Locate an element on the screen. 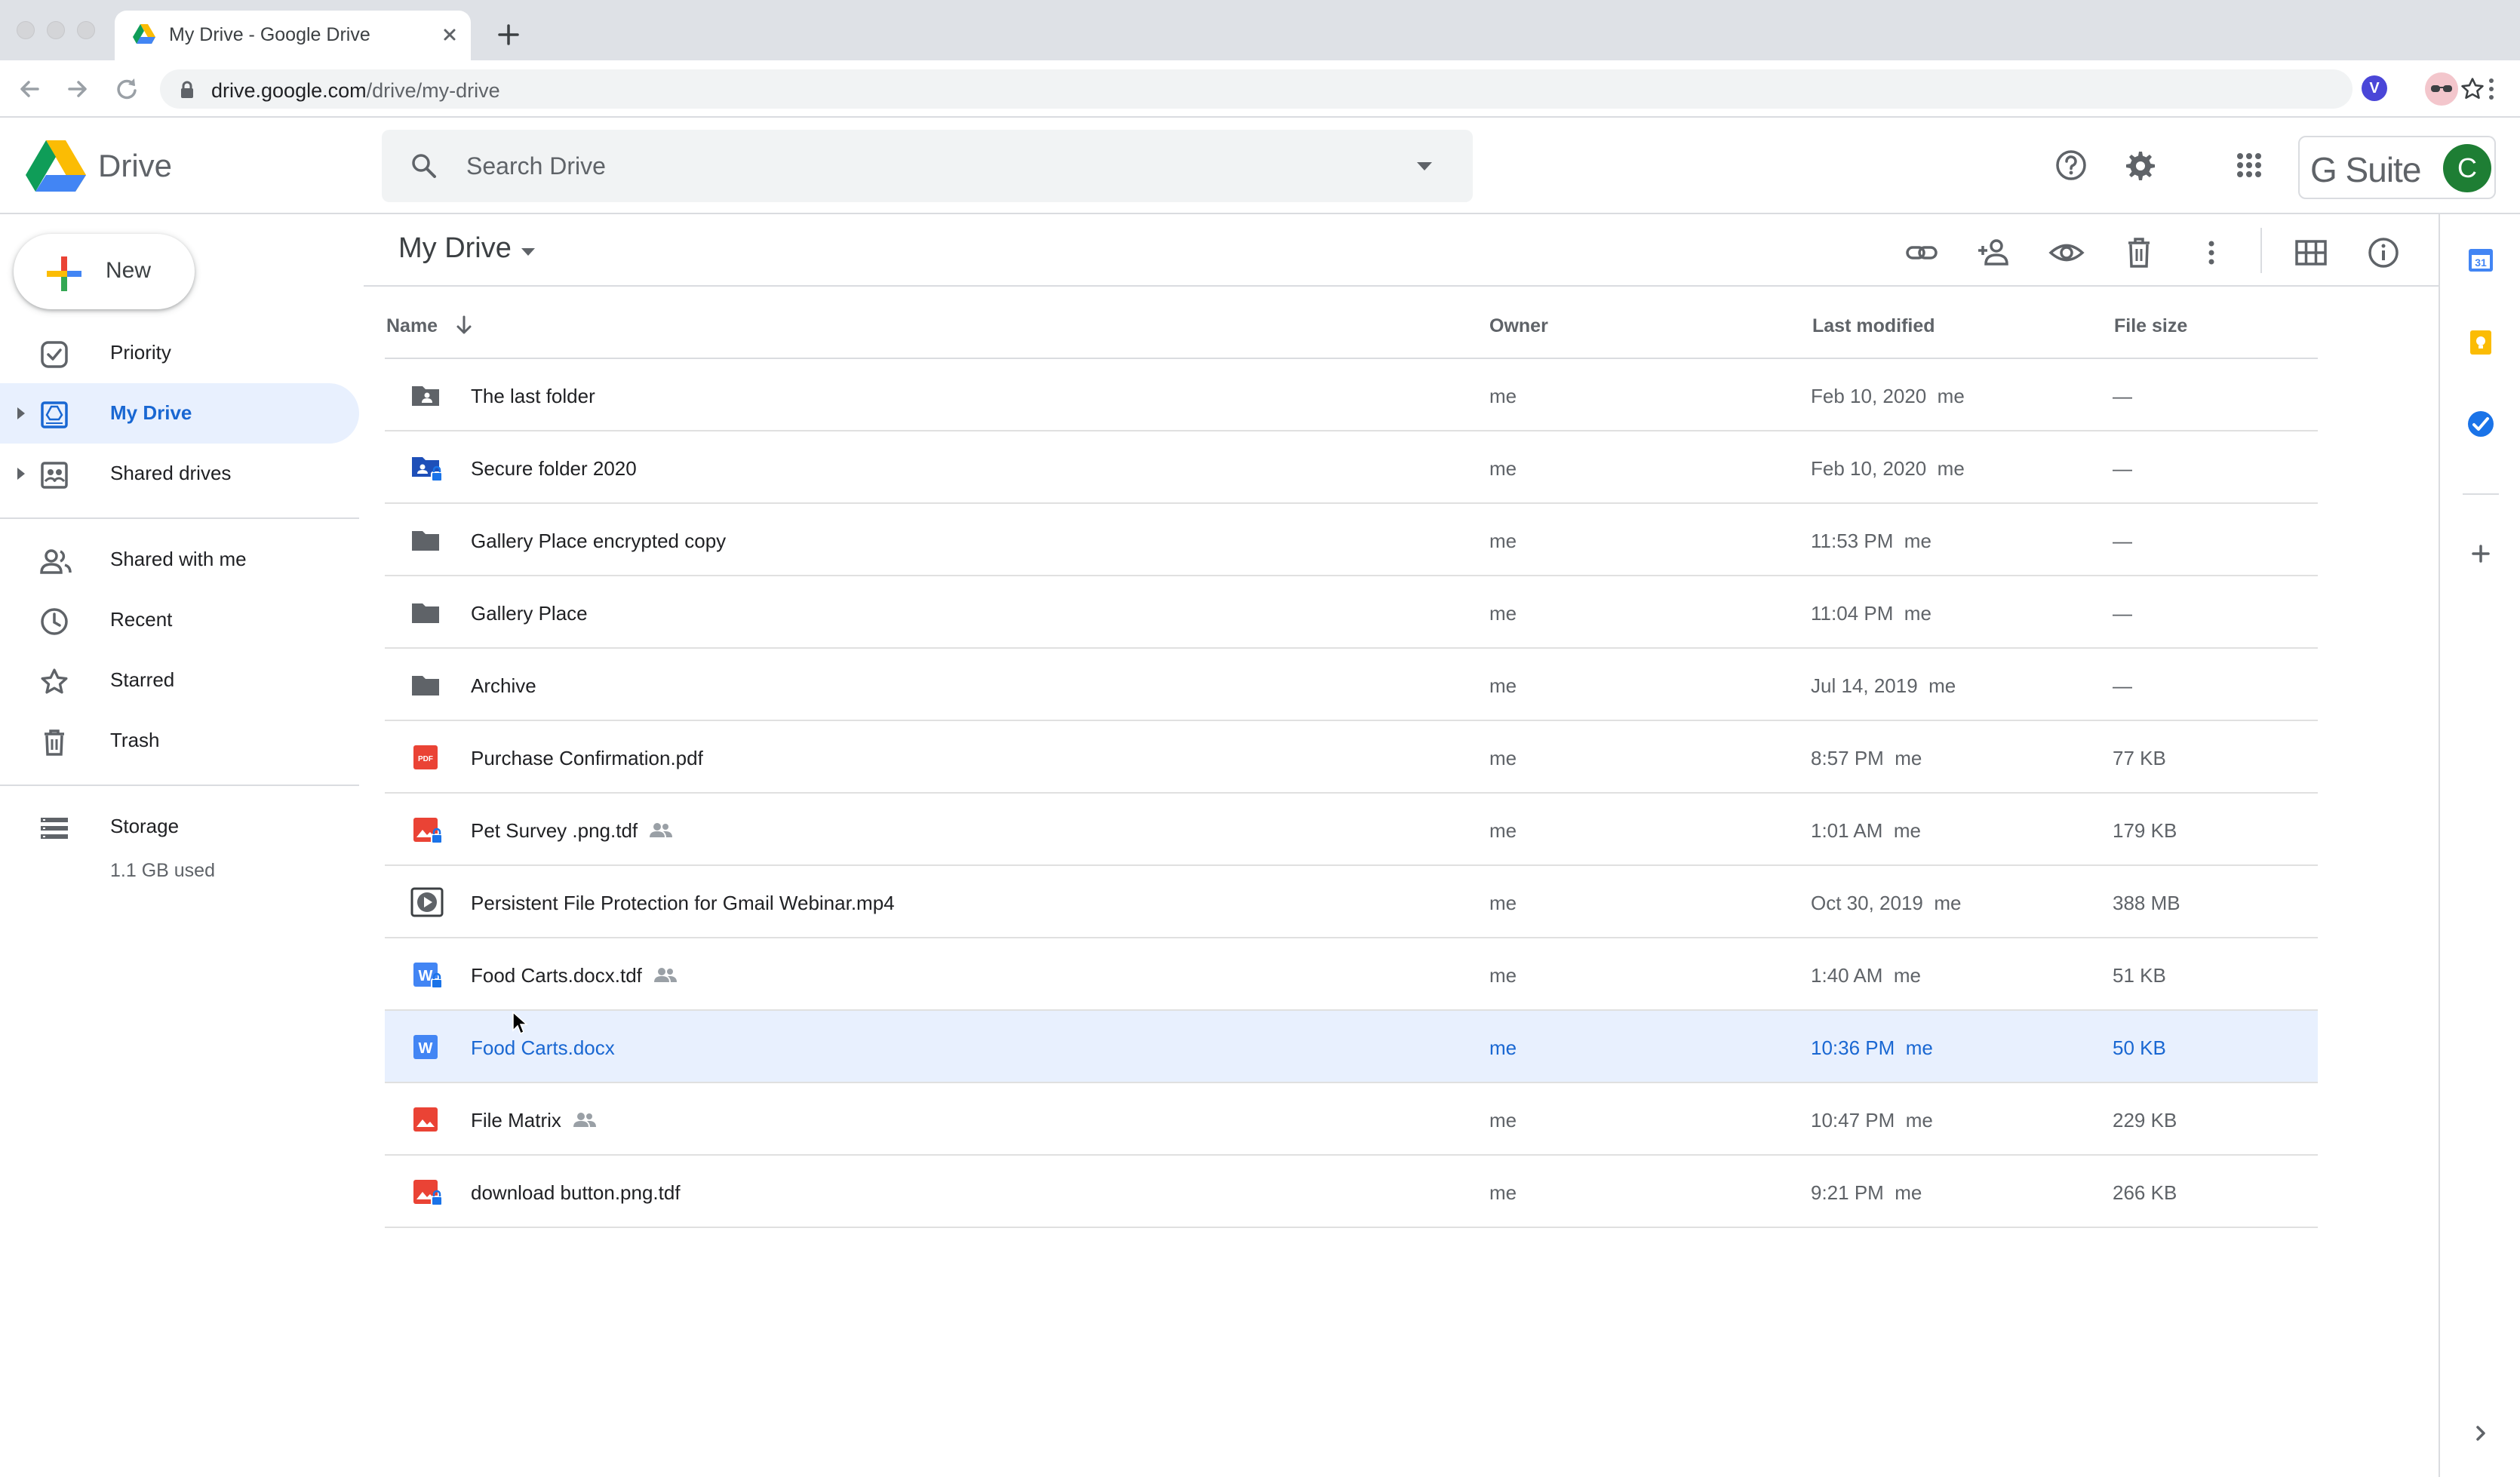  sidebar-item-shared-drives: Shared drives is located at coordinates (179, 474).